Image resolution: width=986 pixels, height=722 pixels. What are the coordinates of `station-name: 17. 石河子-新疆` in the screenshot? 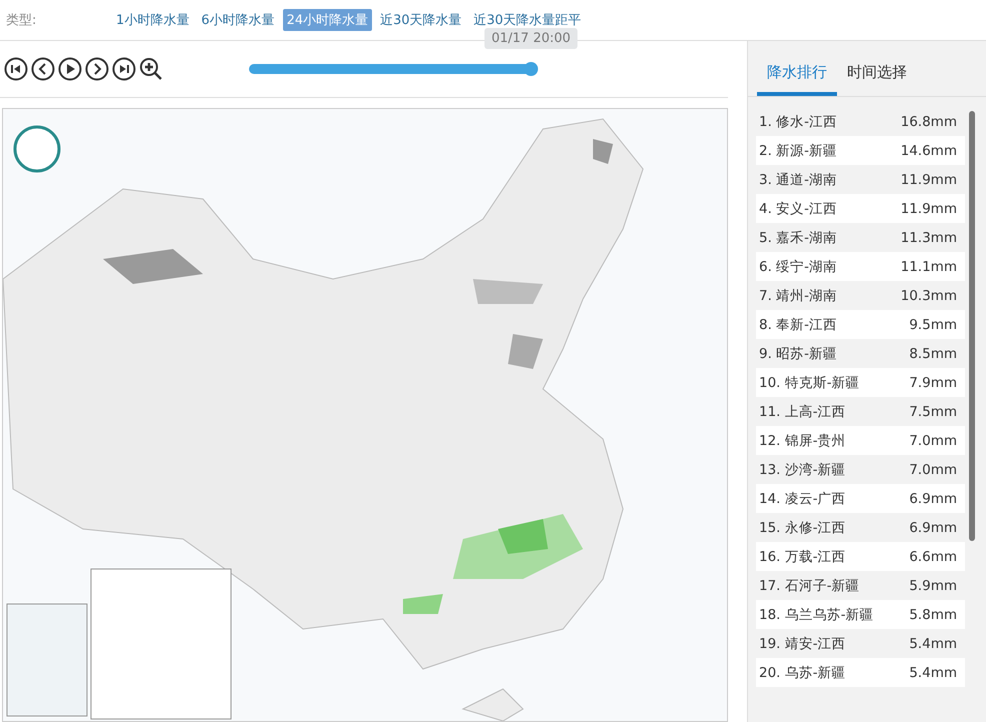 It's located at (809, 585).